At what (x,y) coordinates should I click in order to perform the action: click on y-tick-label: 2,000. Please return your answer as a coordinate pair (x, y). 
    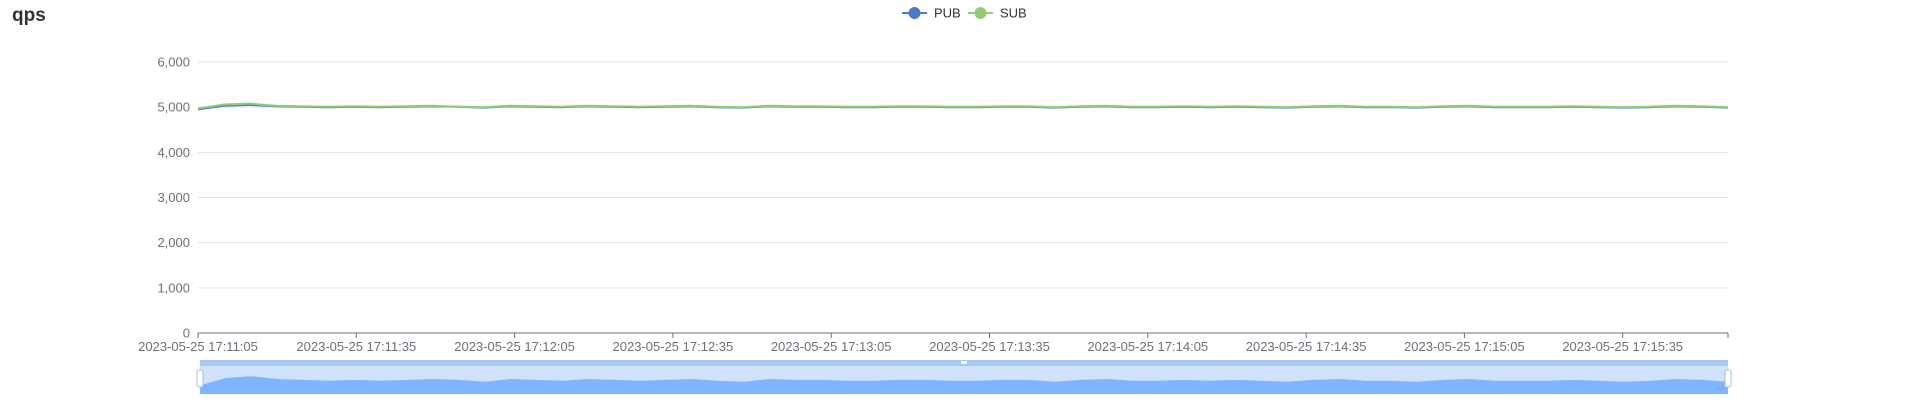
    Looking at the image, I should click on (173, 242).